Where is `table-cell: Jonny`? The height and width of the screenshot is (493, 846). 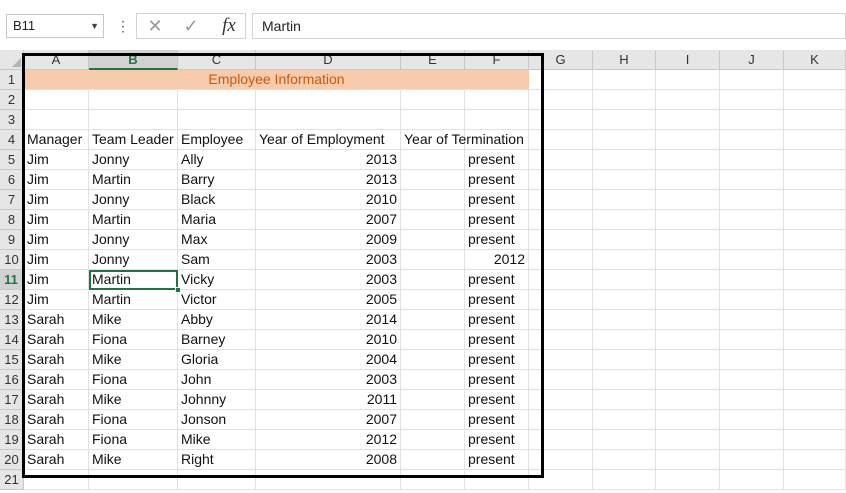 table-cell: Jonny is located at coordinates (133, 200).